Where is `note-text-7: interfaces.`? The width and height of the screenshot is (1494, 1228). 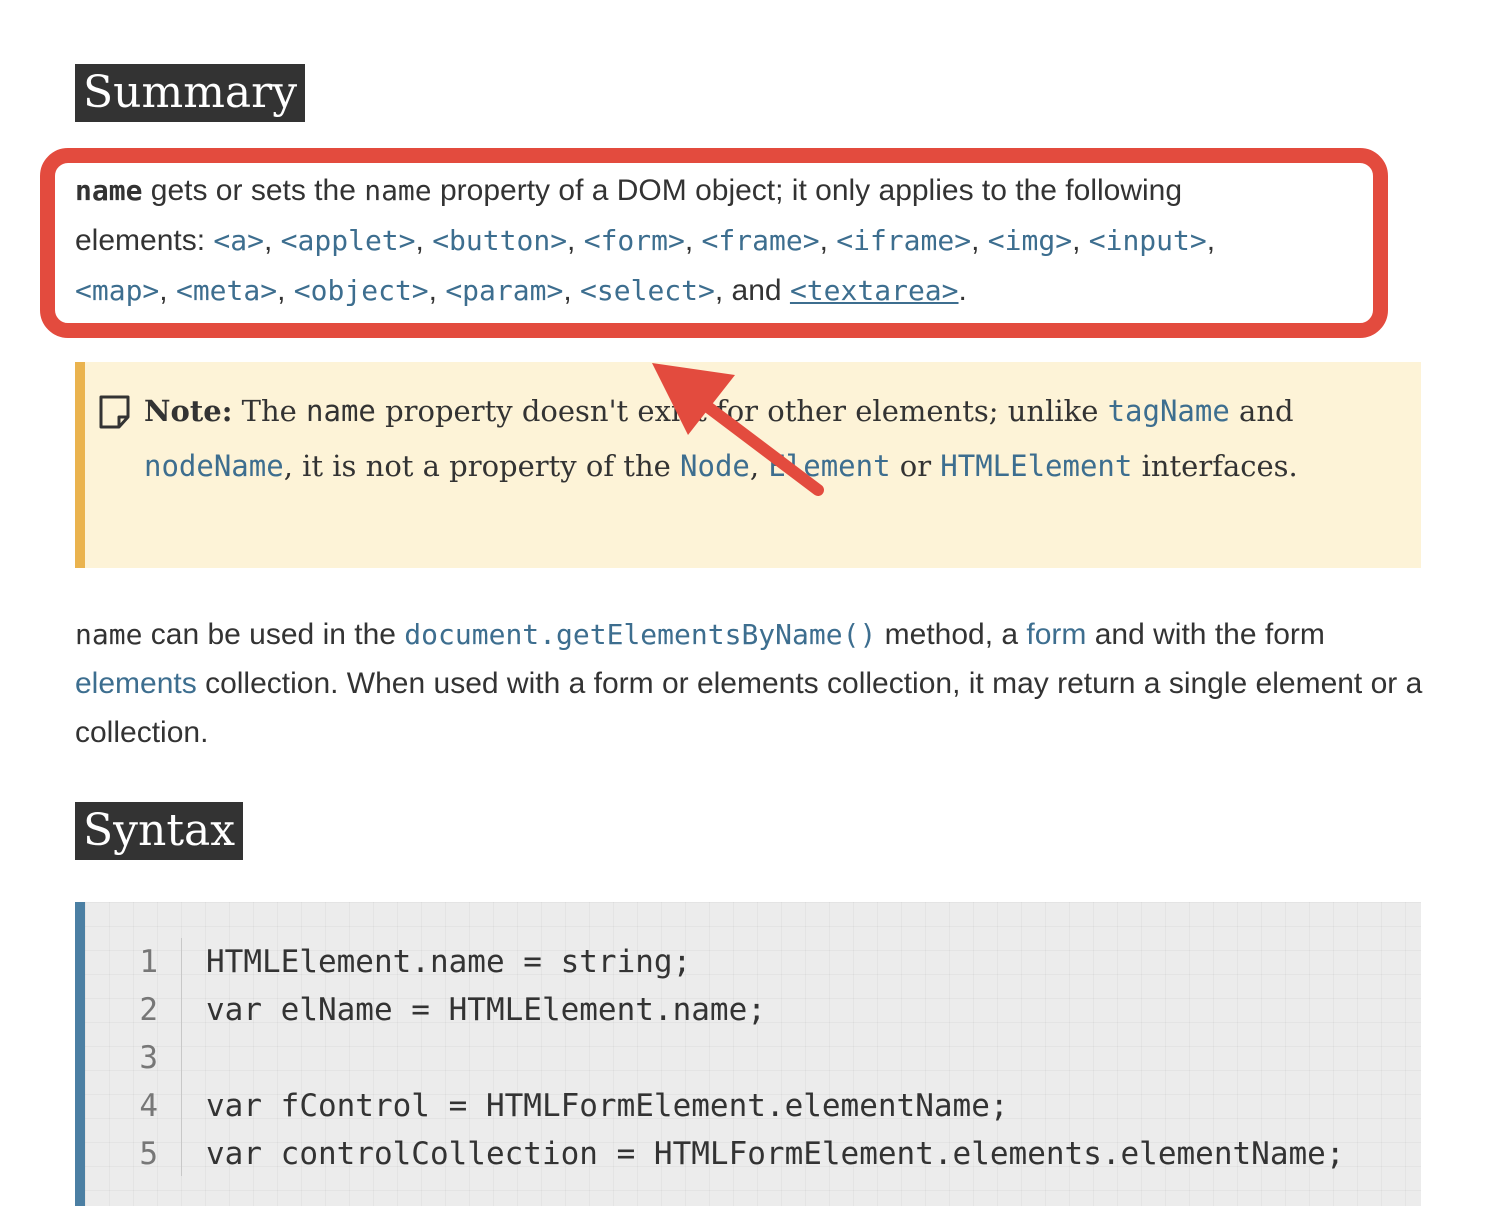 note-text-7: interfaces. is located at coordinates (1215, 466).